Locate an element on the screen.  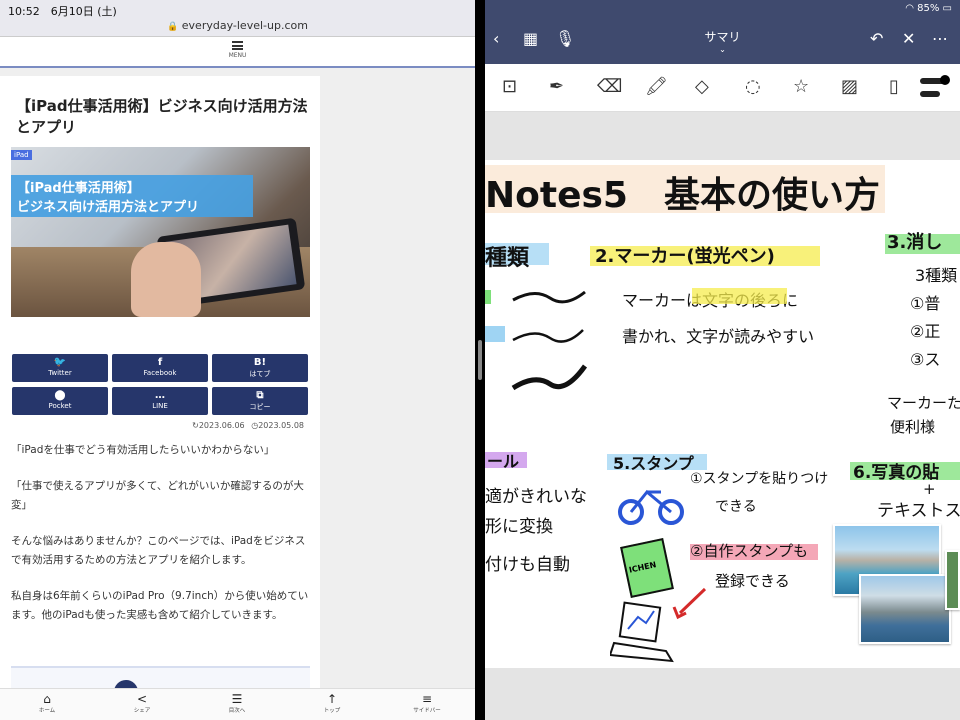
split-drag-handle is located at coordinates (480, 360).